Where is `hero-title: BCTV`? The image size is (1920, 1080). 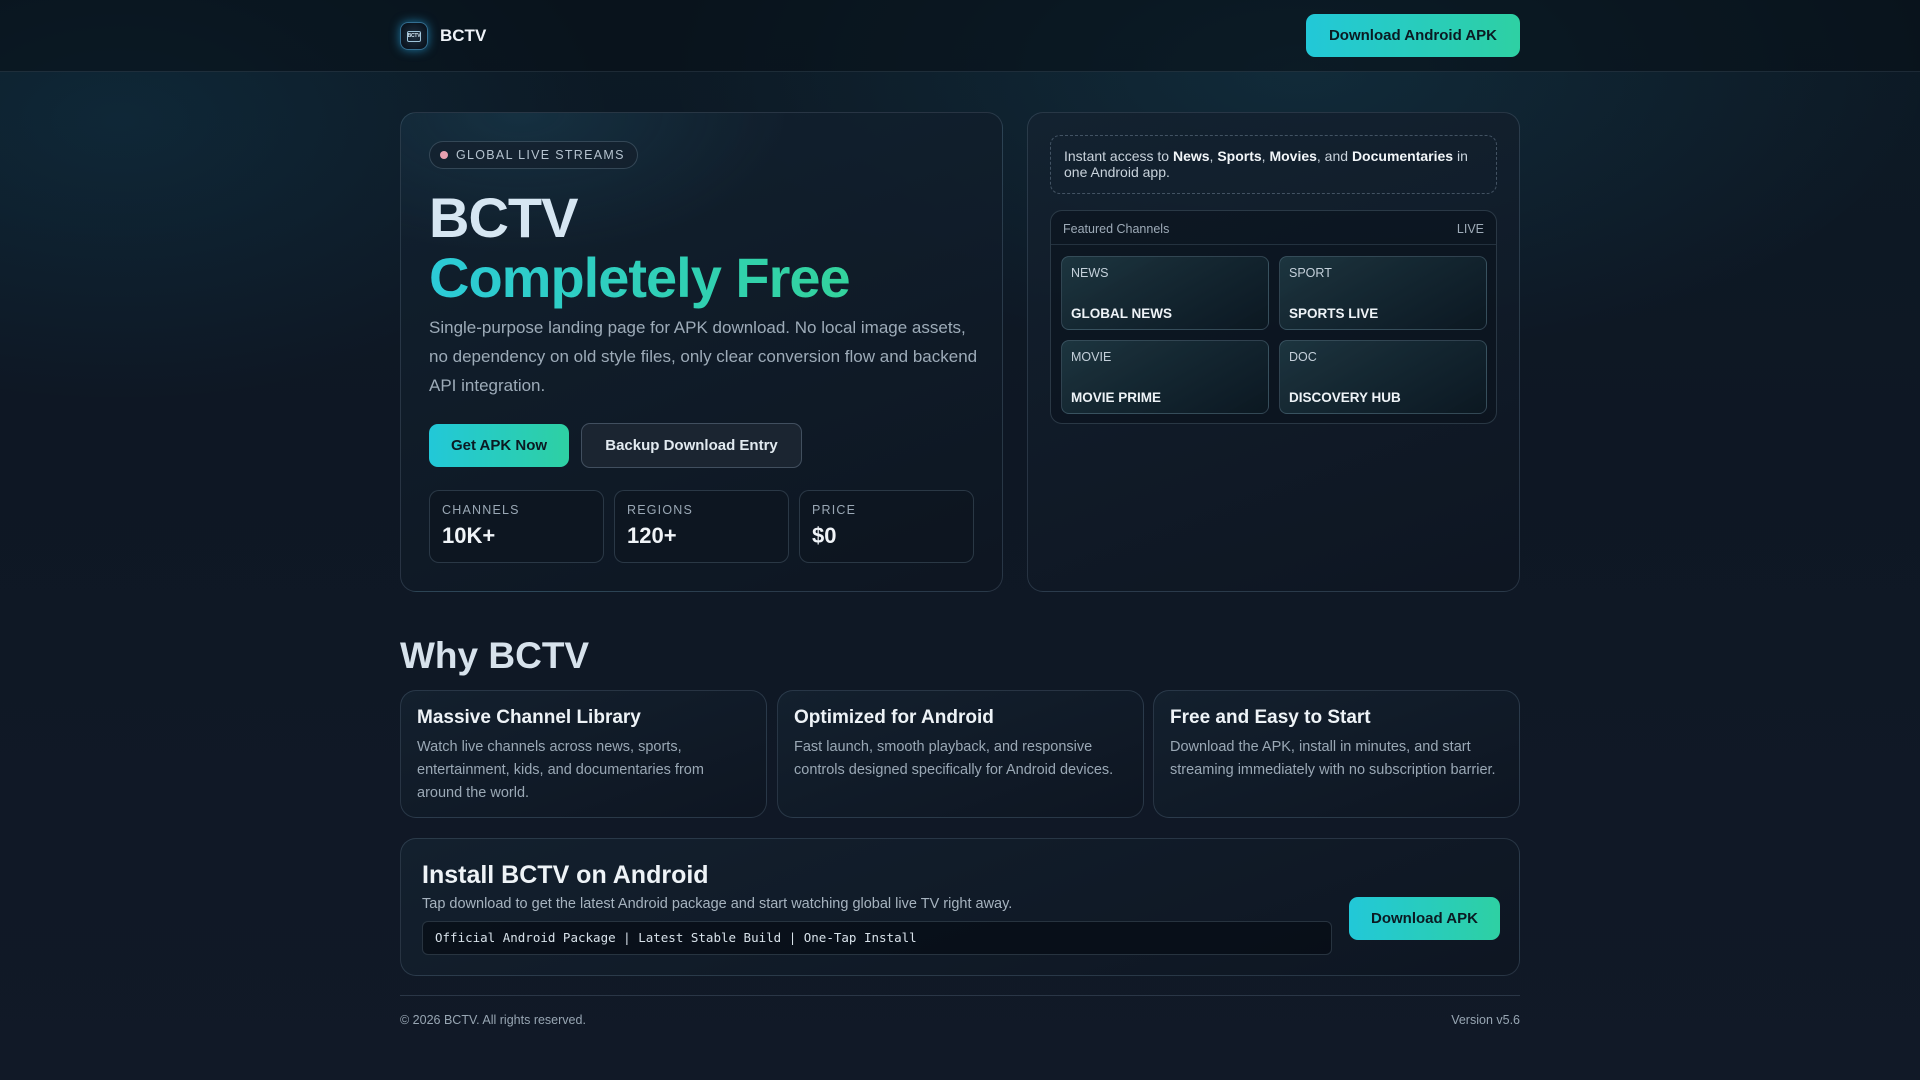 hero-title: BCTV is located at coordinates (503, 217).